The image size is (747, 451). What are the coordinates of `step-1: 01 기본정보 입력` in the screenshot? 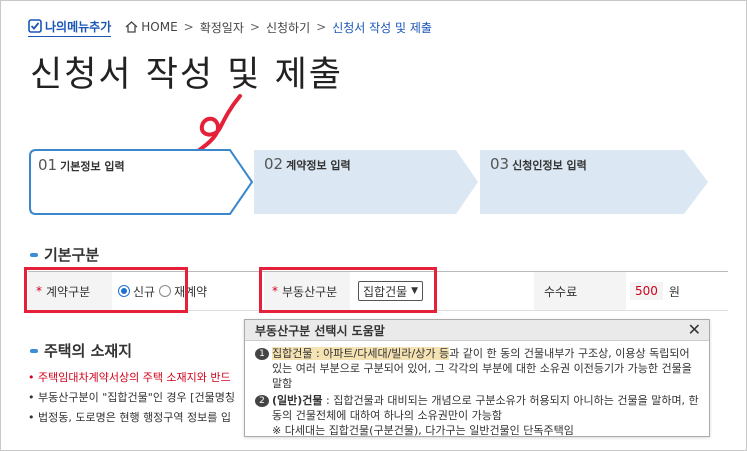 It's located at (81, 165).